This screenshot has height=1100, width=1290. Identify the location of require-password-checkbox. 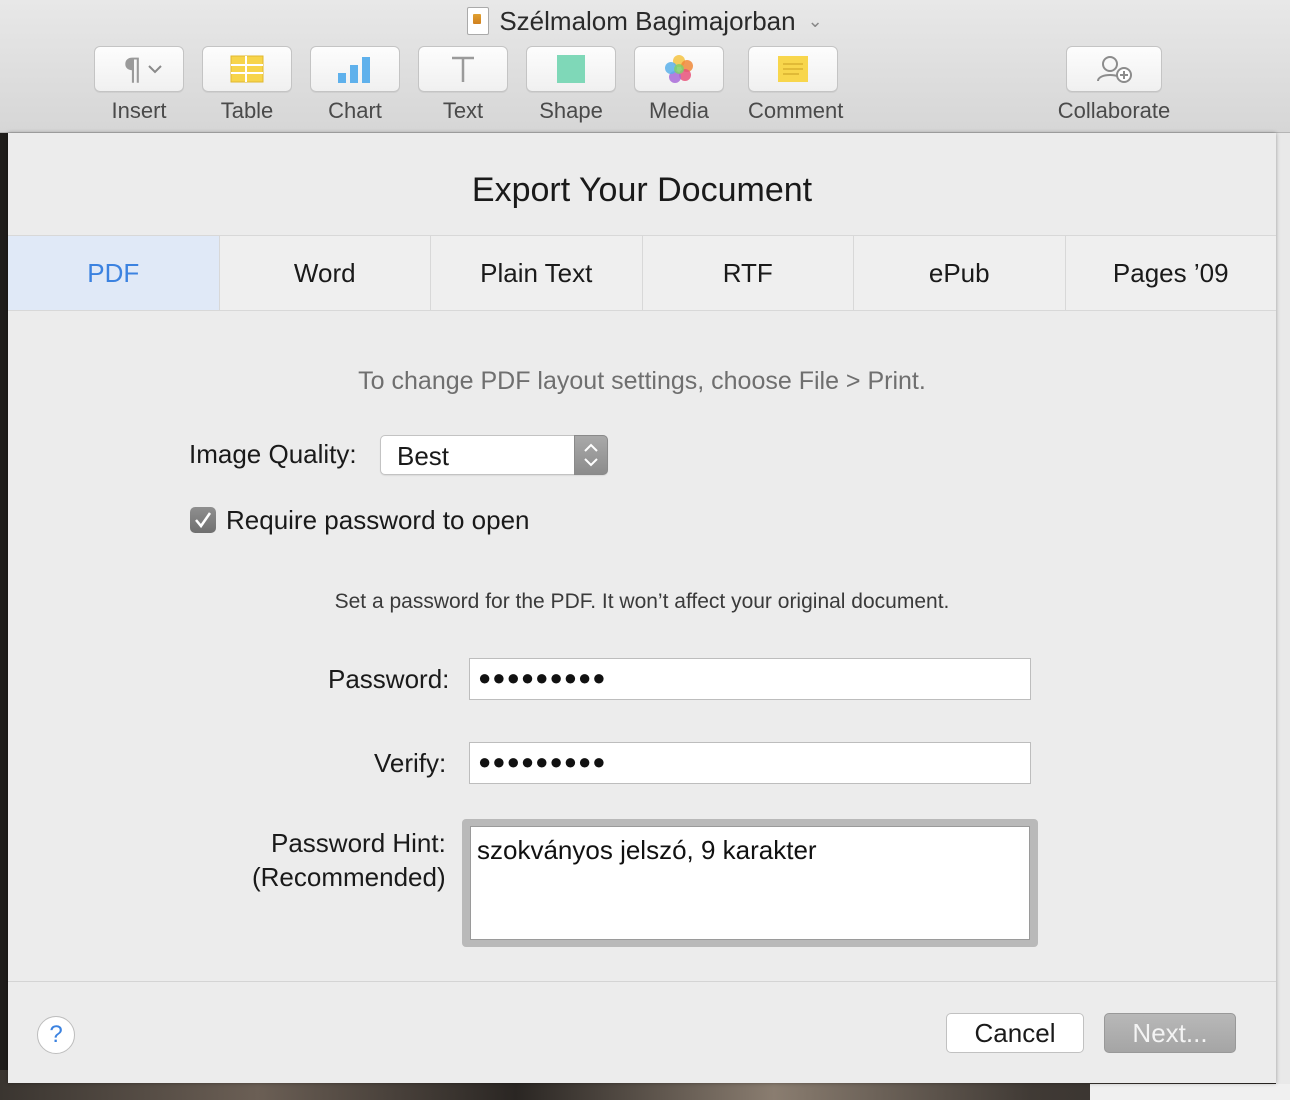
(203, 520).